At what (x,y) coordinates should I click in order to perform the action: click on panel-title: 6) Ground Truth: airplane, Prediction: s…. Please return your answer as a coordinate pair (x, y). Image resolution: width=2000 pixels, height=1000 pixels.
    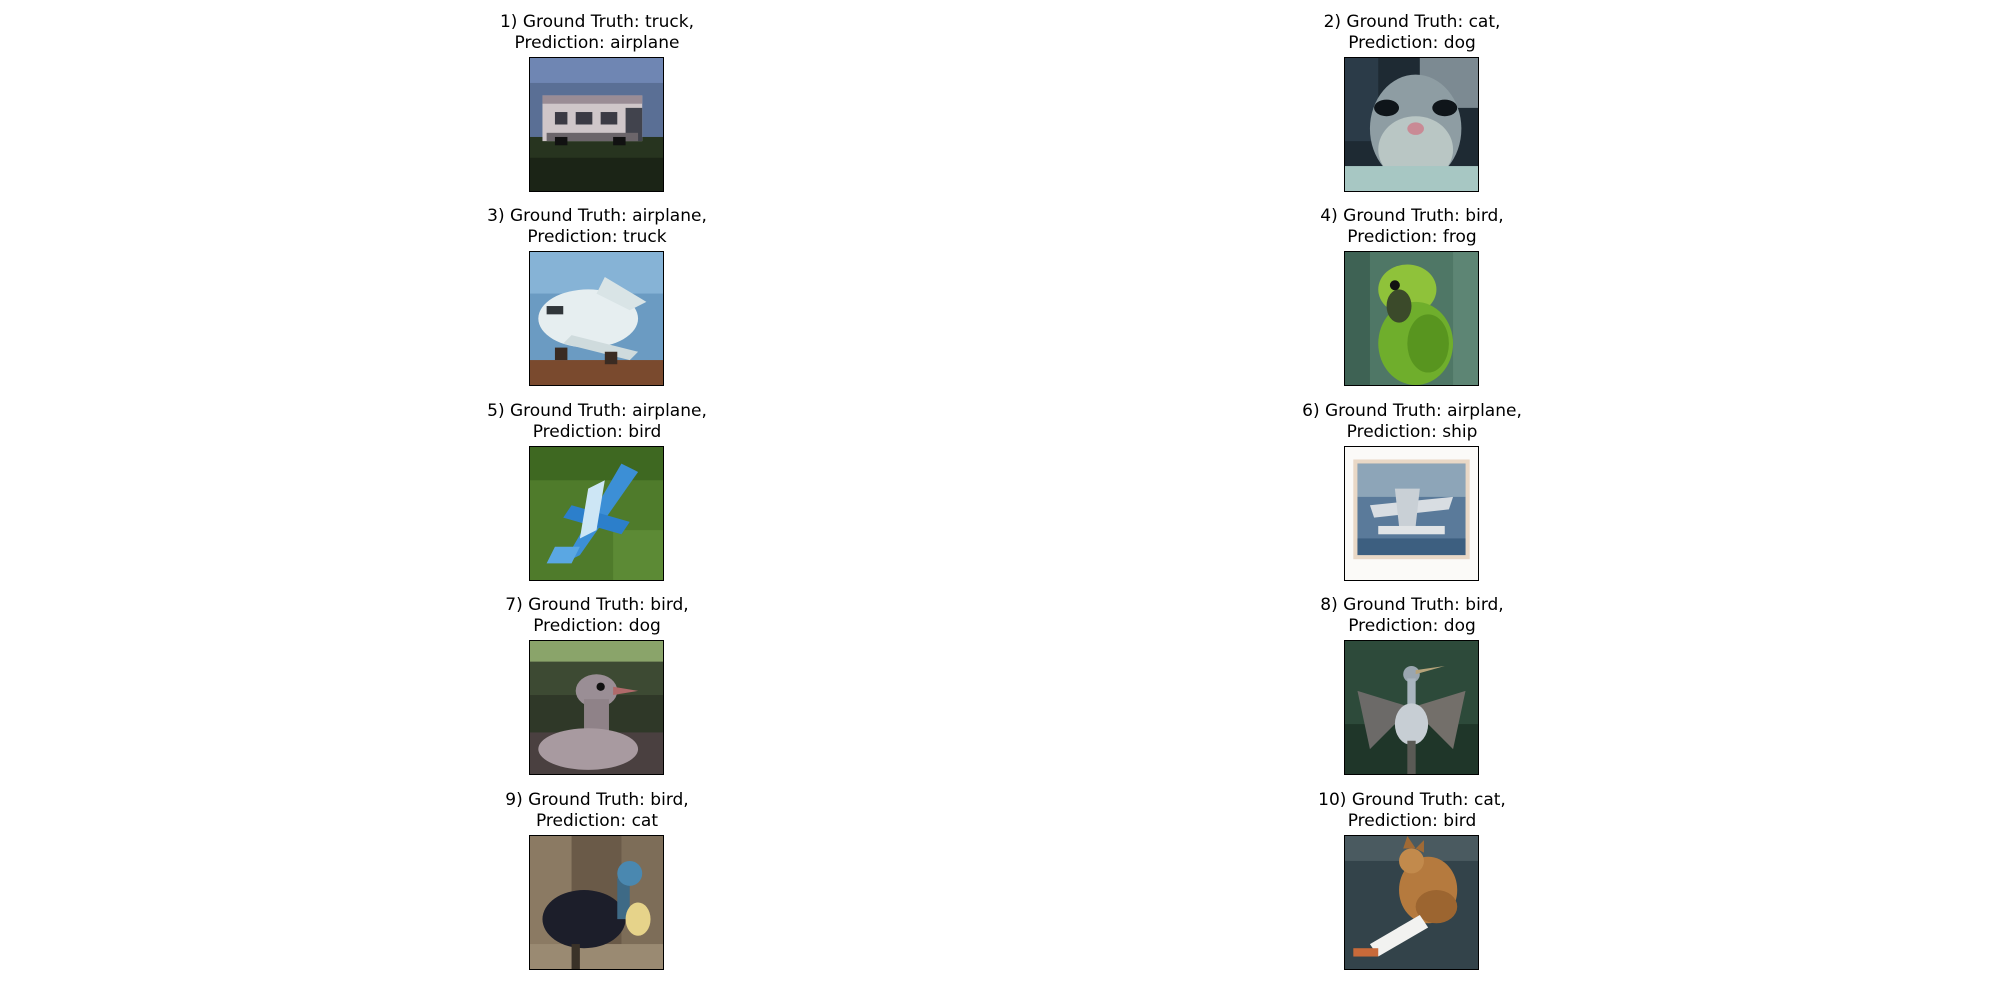
    Looking at the image, I should click on (1412, 422).